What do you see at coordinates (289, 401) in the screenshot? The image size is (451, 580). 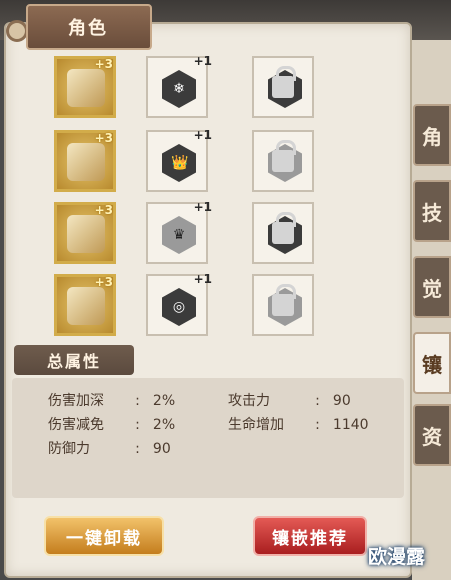 I see `stat-attack: 攻击力 : 90` at bounding box center [289, 401].